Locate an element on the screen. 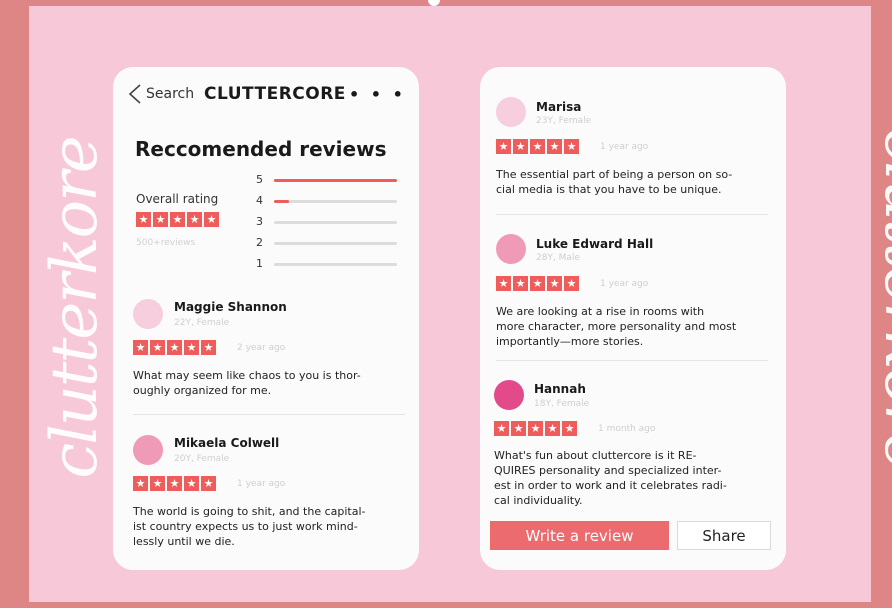 This screenshot has width=892, height=608. decorative-script-left: clutterkore is located at coordinates (75, 308).